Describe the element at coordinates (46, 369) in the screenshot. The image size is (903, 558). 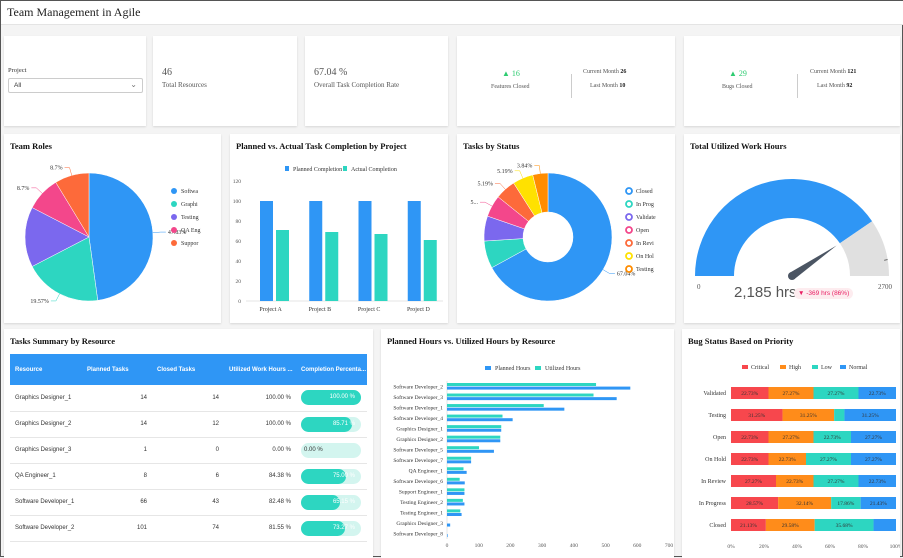
I see `col-resource: Resource` at that location.